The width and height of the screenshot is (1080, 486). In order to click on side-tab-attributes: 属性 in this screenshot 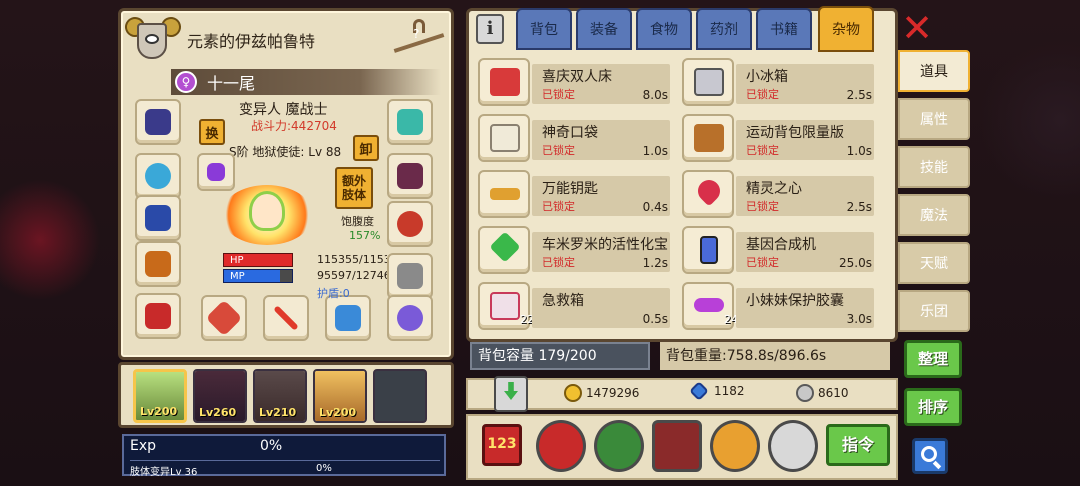, I will do `click(934, 119)`.